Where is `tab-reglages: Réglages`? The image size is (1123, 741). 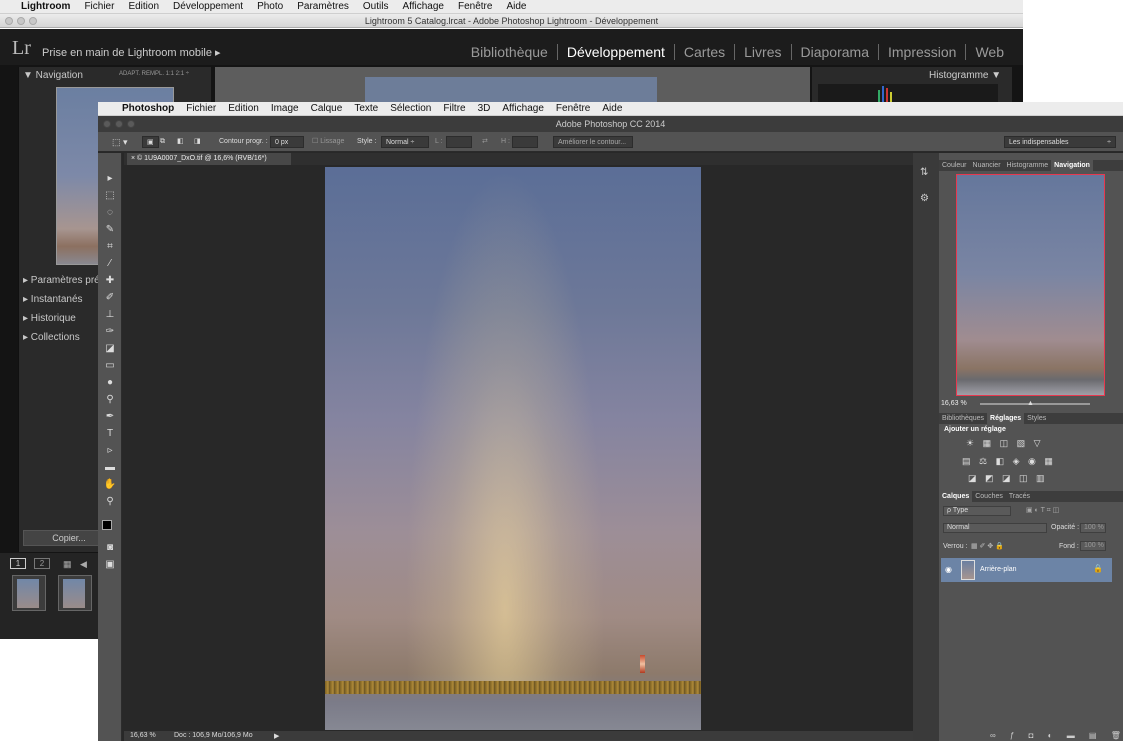 tab-reglages: Réglages is located at coordinates (1006, 418).